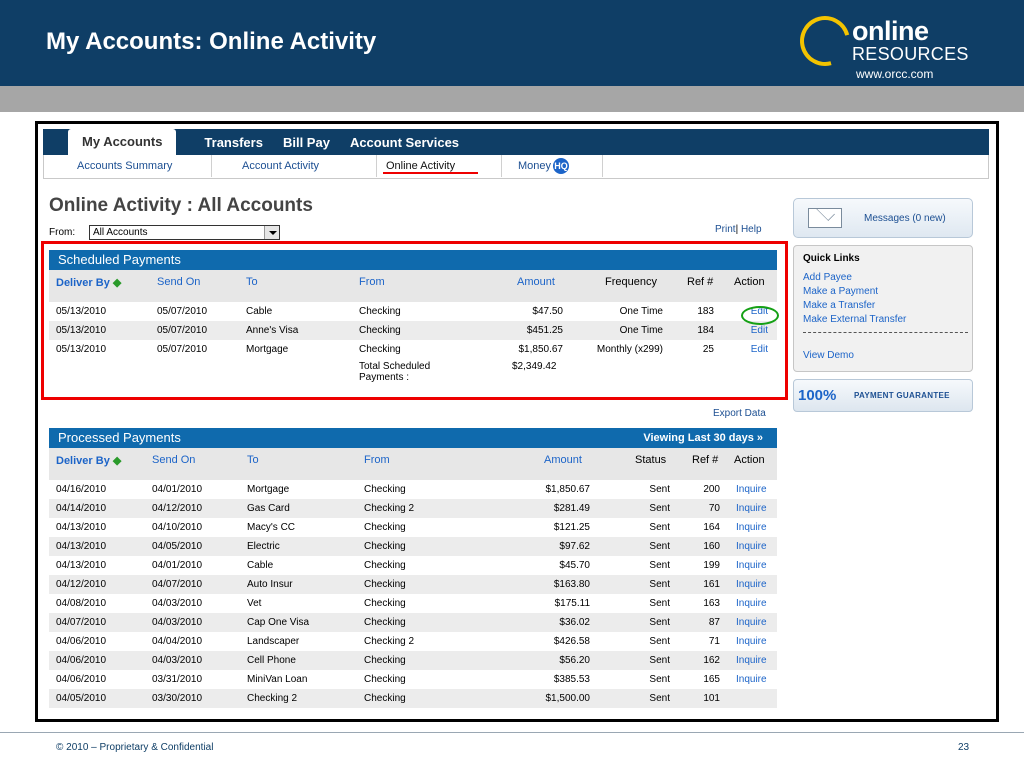 This screenshot has width=1024, height=768. I want to click on export-data-link: Export Data, so click(739, 413).